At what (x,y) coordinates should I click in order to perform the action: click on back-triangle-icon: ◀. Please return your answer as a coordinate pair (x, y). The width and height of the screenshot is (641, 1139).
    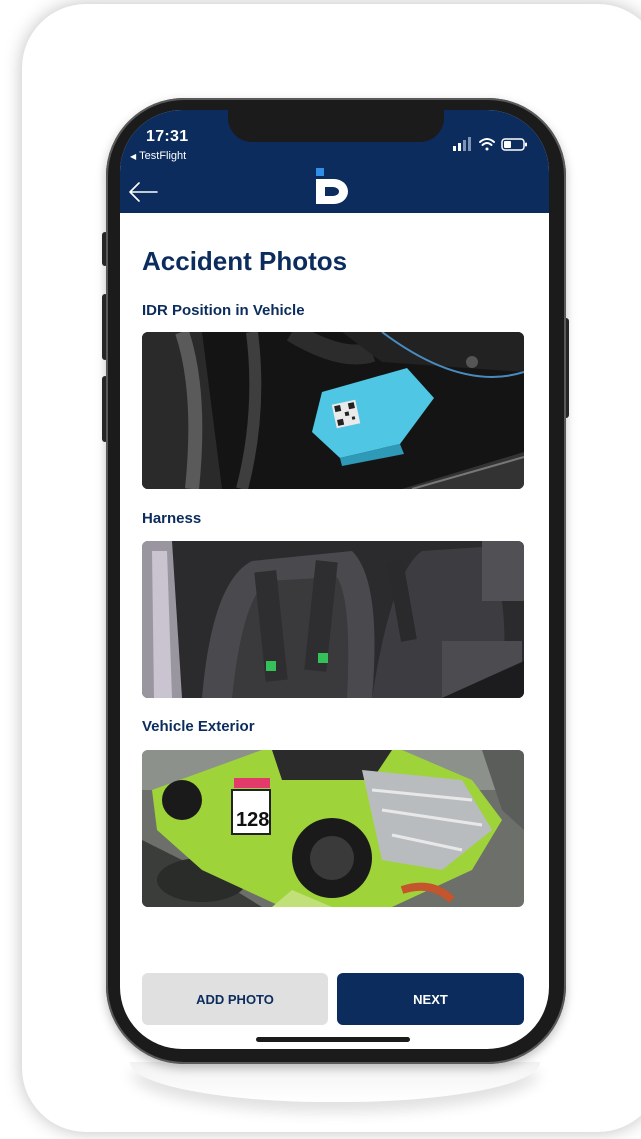
    Looking at the image, I should click on (133, 156).